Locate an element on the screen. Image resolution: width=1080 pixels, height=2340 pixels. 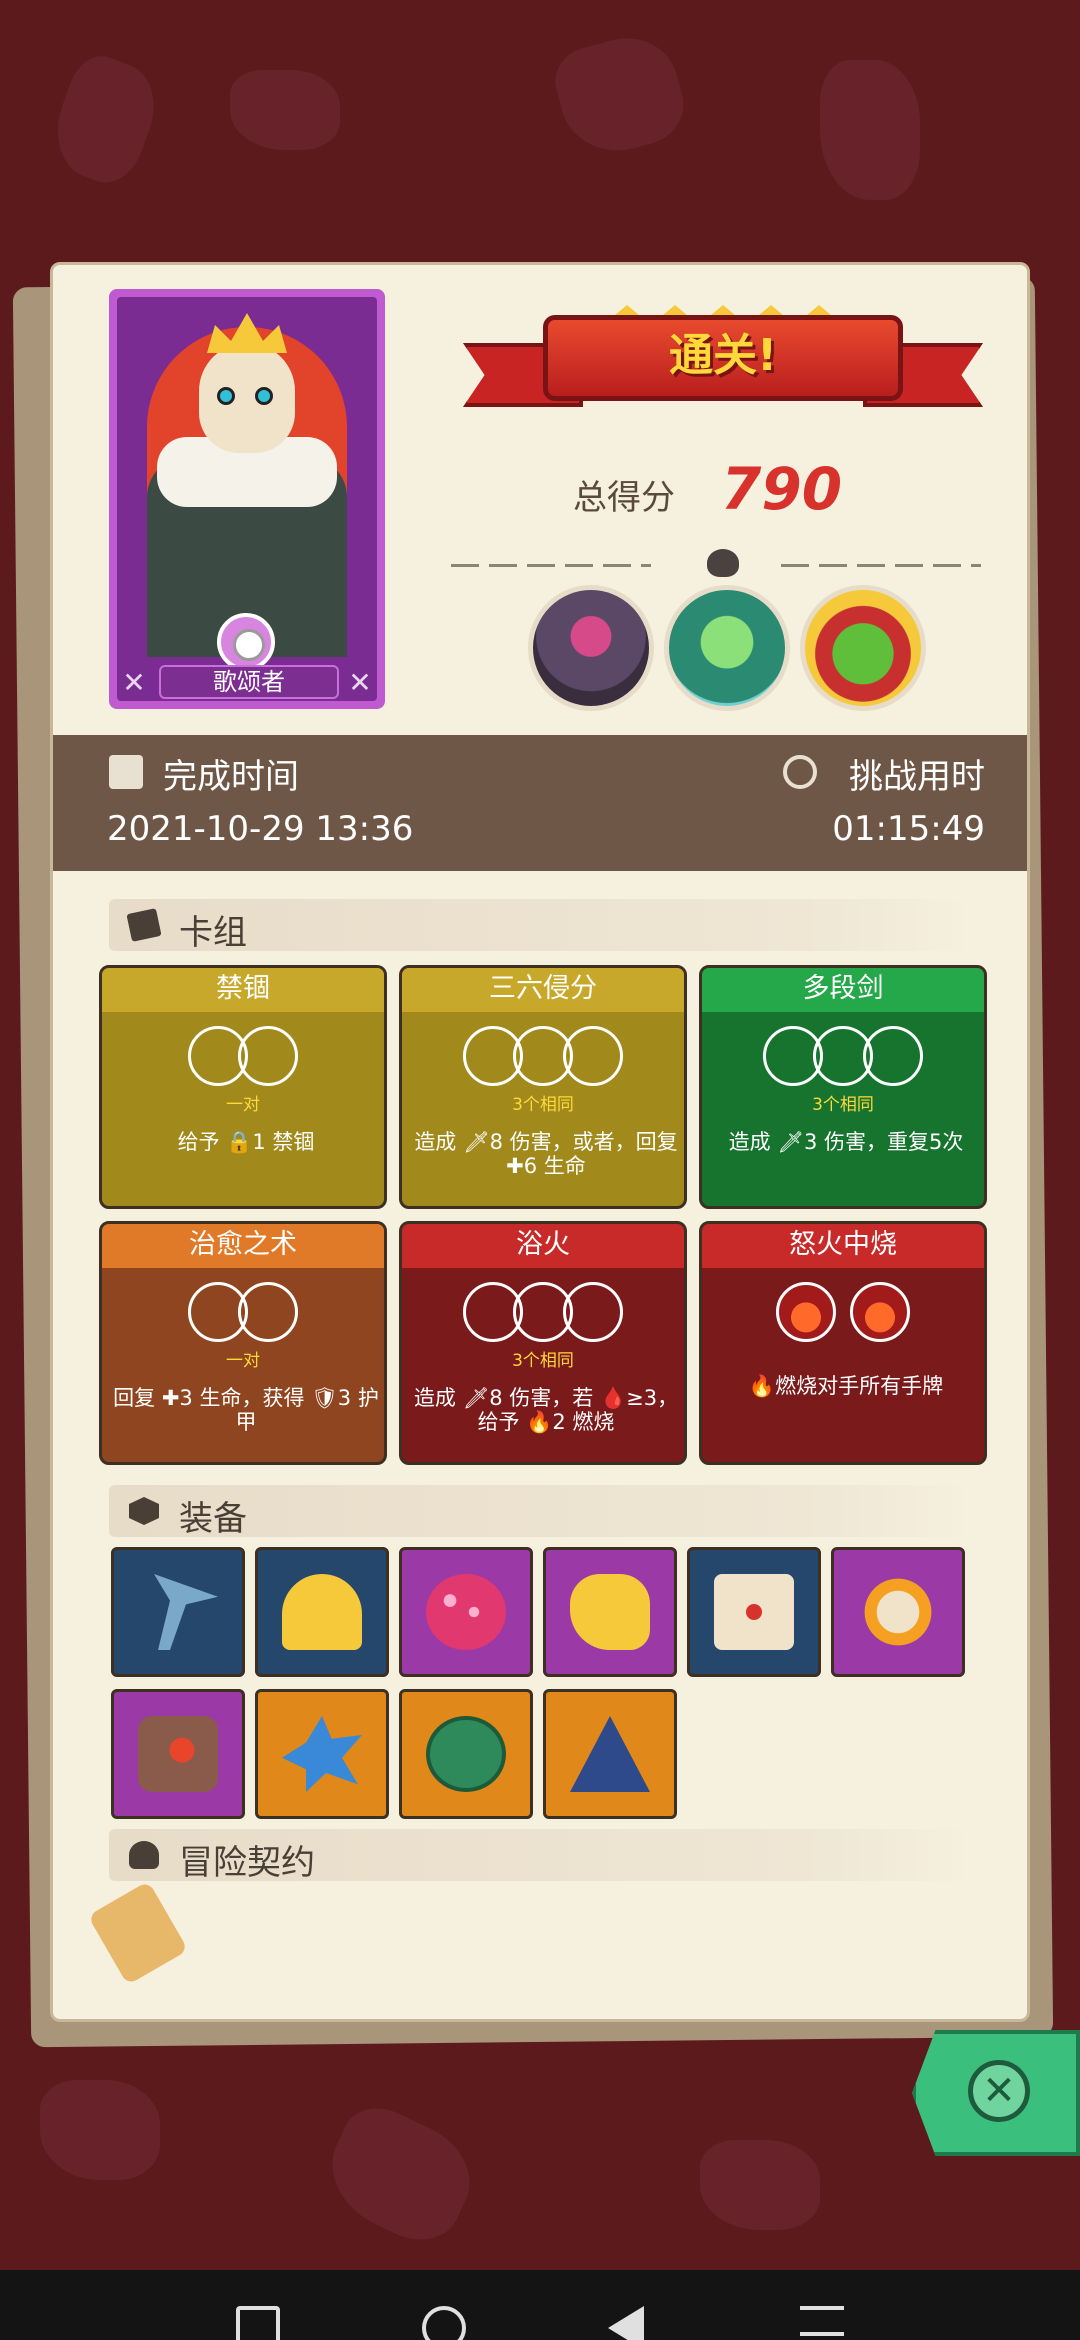
finish-time-label: 完成时间 is located at coordinates (231, 777).